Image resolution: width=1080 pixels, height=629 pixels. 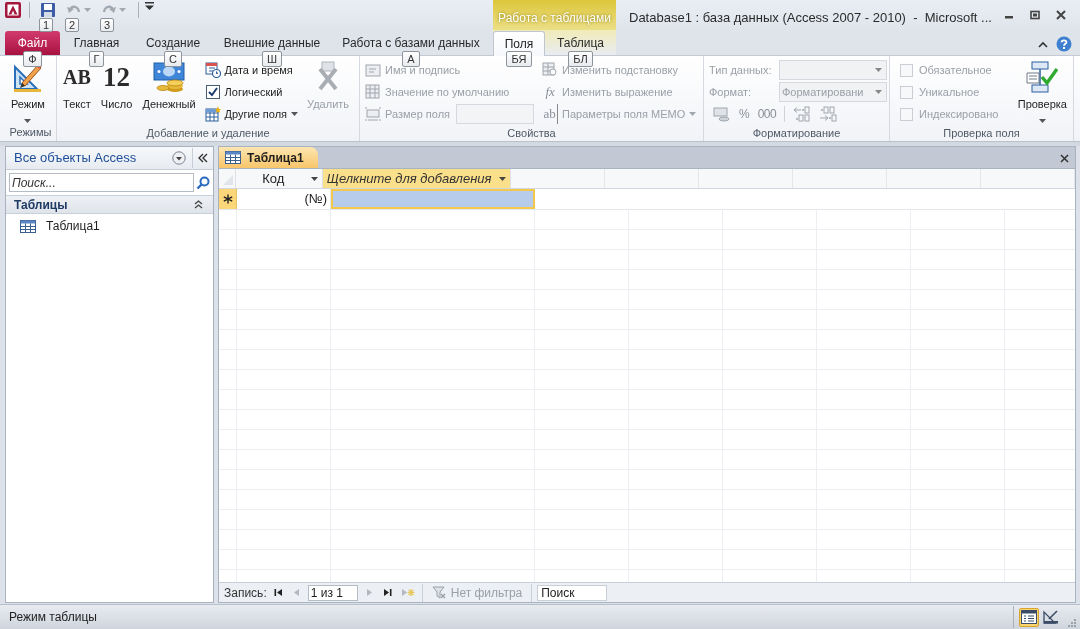 What do you see at coordinates (373, 114) in the screenshot?
I see `field-size-icon` at bounding box center [373, 114].